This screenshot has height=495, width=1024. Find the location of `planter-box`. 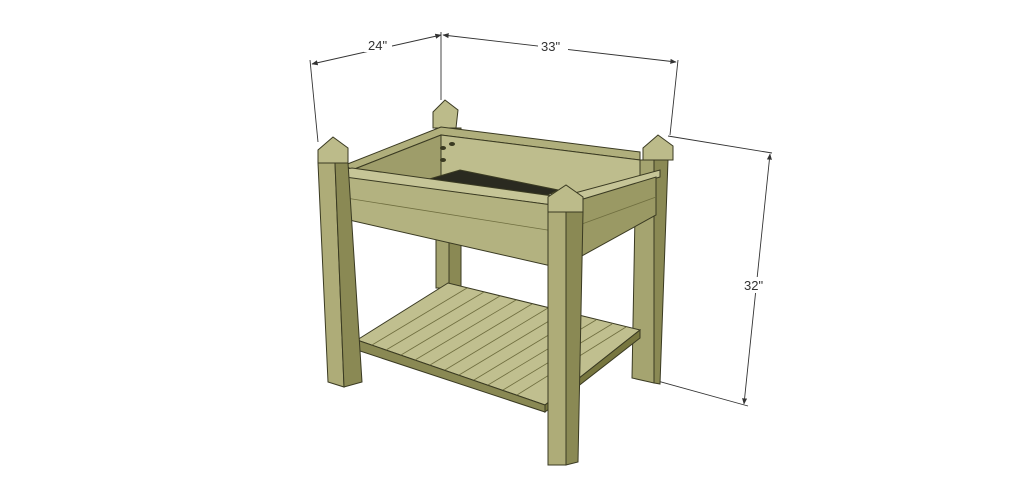

planter-box is located at coordinates (500, 197).